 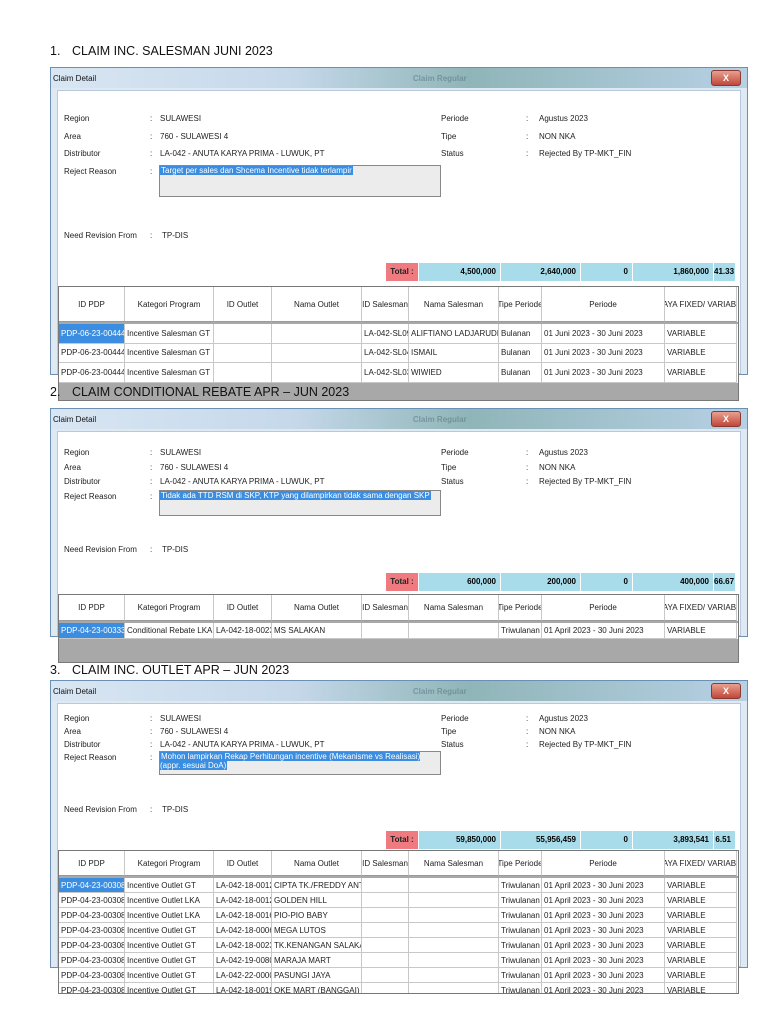 What do you see at coordinates (161, 51) in the screenshot?
I see `section-heading: 1. CLAIM INC. SALESMAN JUNI 2023` at bounding box center [161, 51].